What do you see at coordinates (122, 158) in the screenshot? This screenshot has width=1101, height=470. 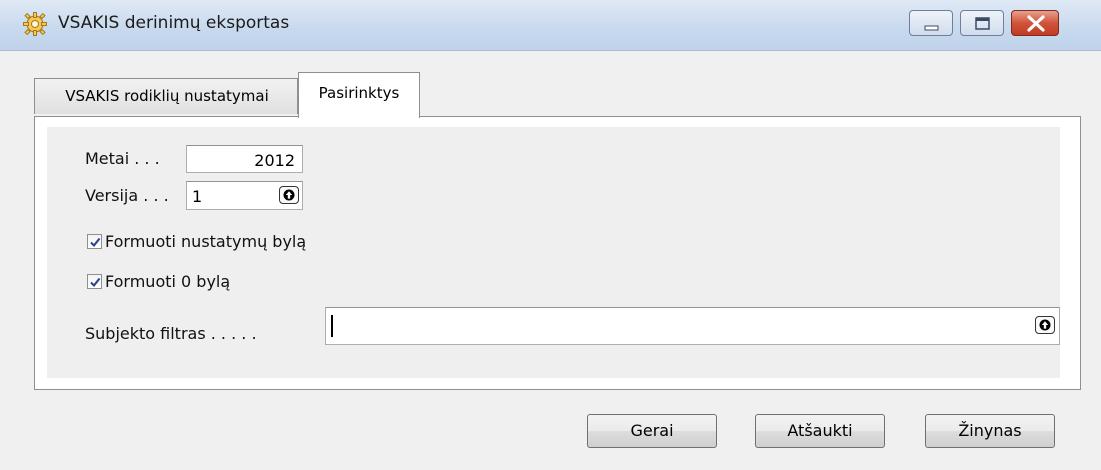 I see `year-label: Metai . . .` at bounding box center [122, 158].